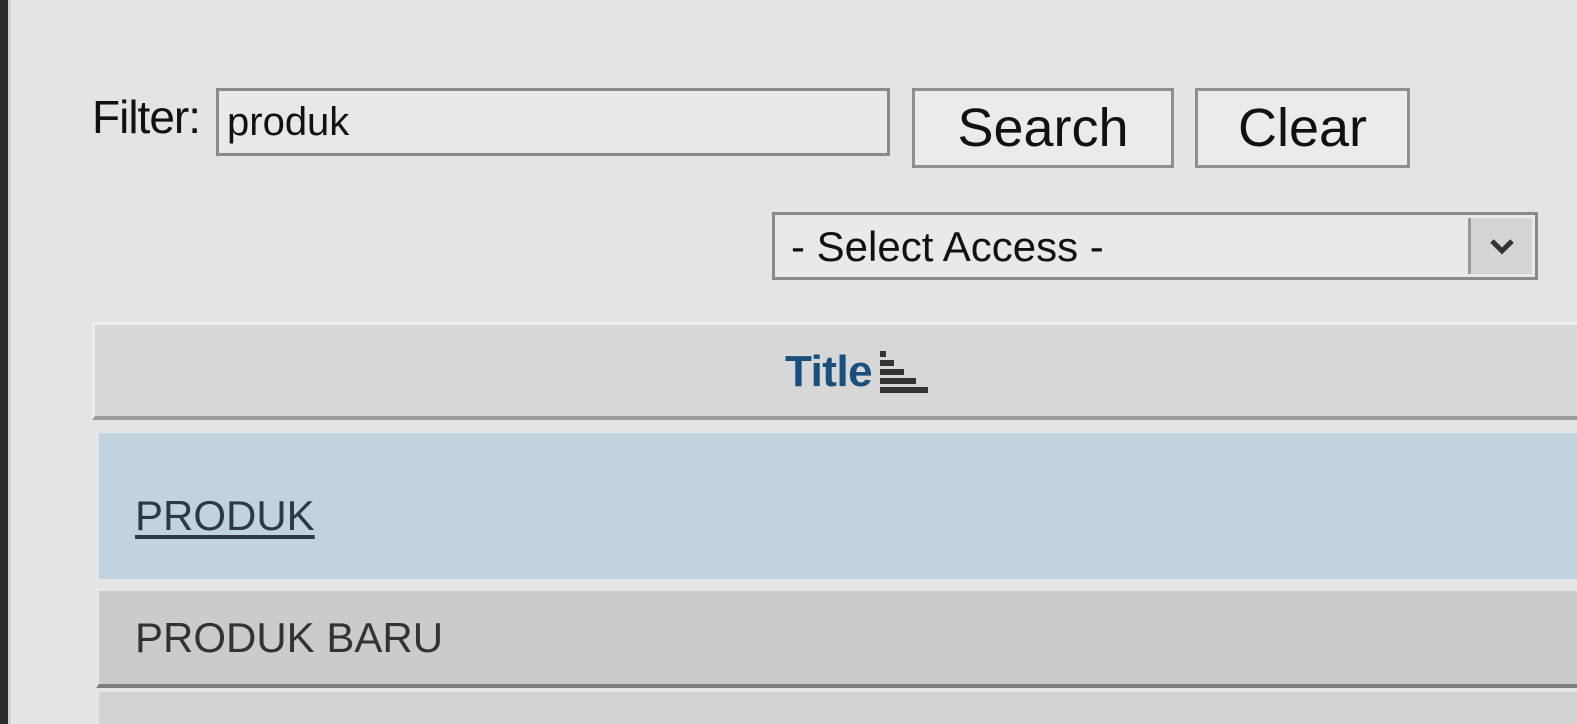 This screenshot has width=1577, height=724. What do you see at coordinates (289, 638) in the screenshot?
I see `row-label-produk-baru: PRODUK BARU` at bounding box center [289, 638].